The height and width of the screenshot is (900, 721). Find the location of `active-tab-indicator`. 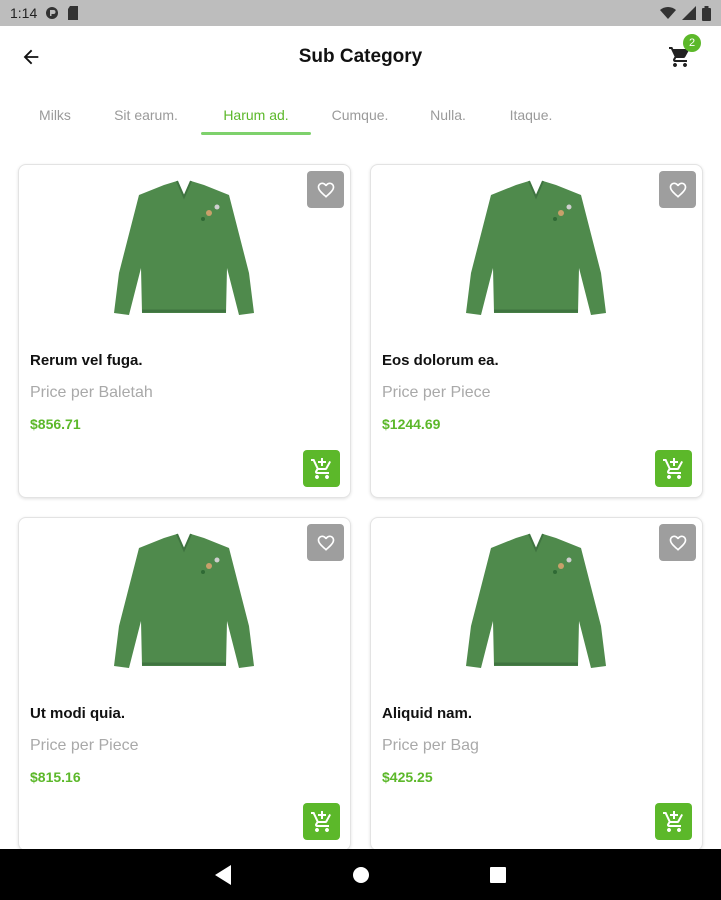

active-tab-indicator is located at coordinates (256, 133).